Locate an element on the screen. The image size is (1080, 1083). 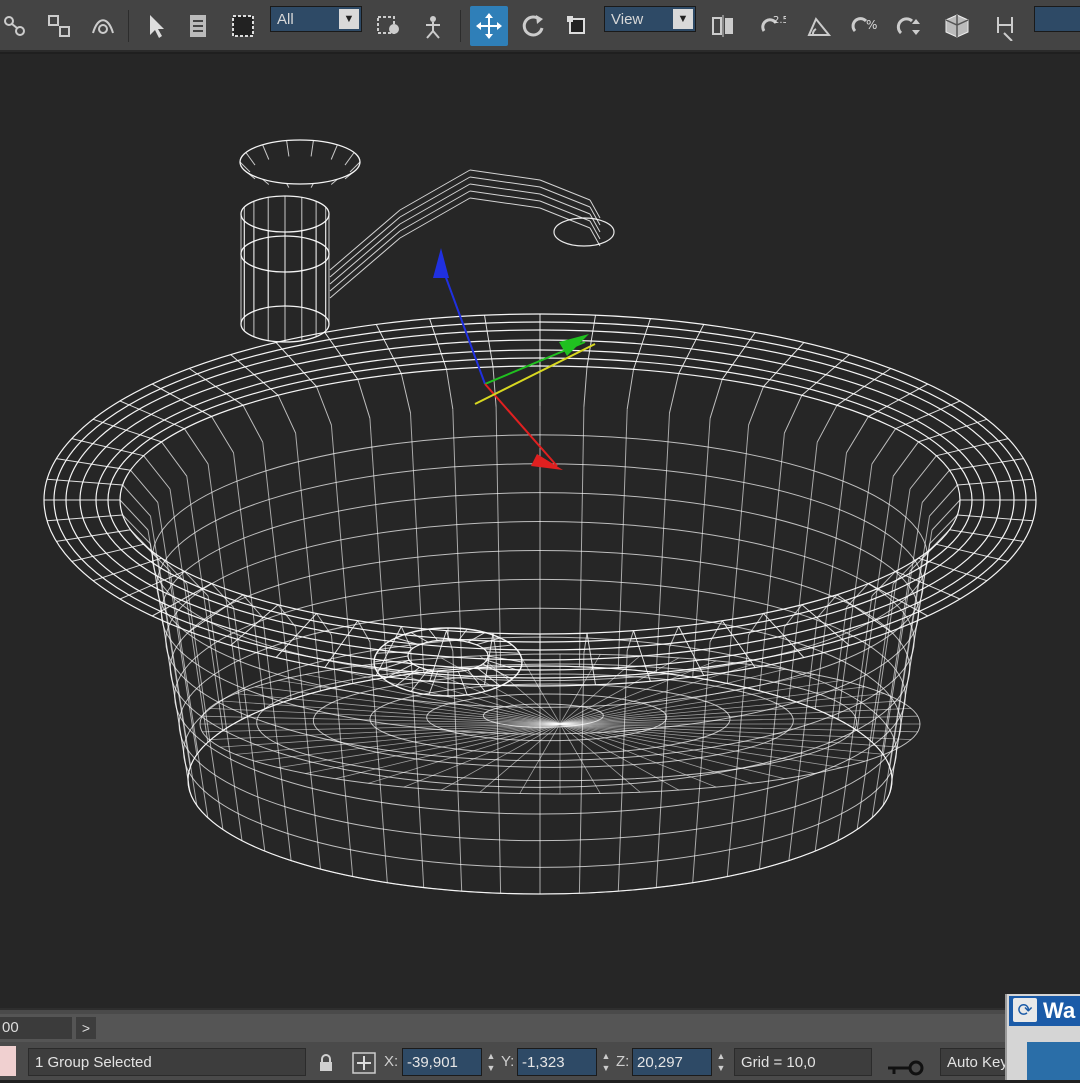
main-toolbar: All ▼ View ▼ 2.5 % is located at coordinates (540, 26).